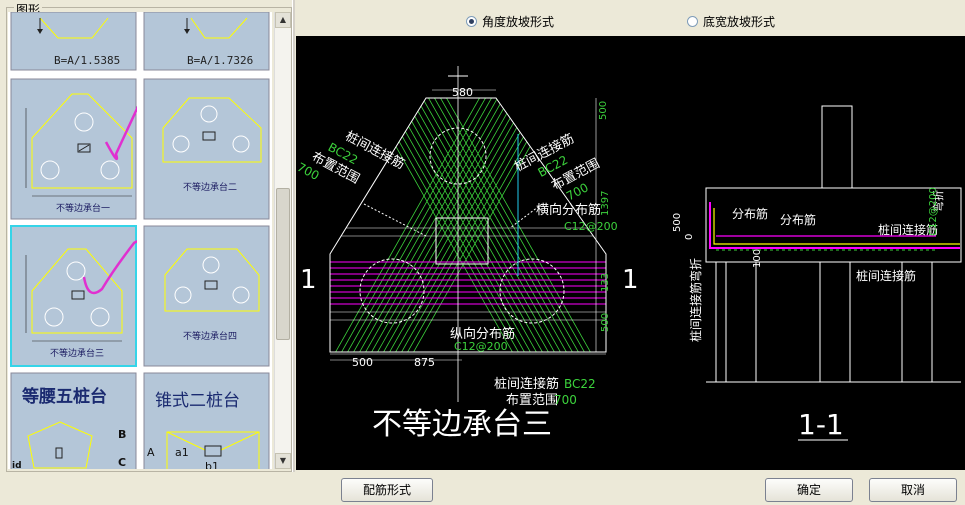 Image resolution: width=965 pixels, height=505 pixels. What do you see at coordinates (210, 187) in the screenshot?
I see `thumbnail-4-label: 不等边承台二` at bounding box center [210, 187].